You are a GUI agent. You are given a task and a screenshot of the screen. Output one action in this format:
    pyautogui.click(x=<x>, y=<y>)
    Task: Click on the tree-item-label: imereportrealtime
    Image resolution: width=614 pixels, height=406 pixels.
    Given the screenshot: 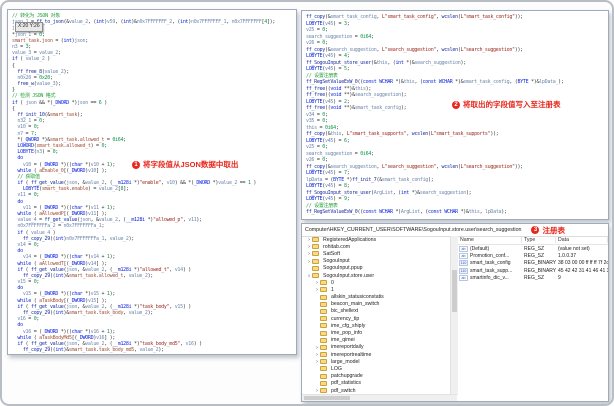 What is the action you would take?
    pyautogui.click(x=351, y=354)
    